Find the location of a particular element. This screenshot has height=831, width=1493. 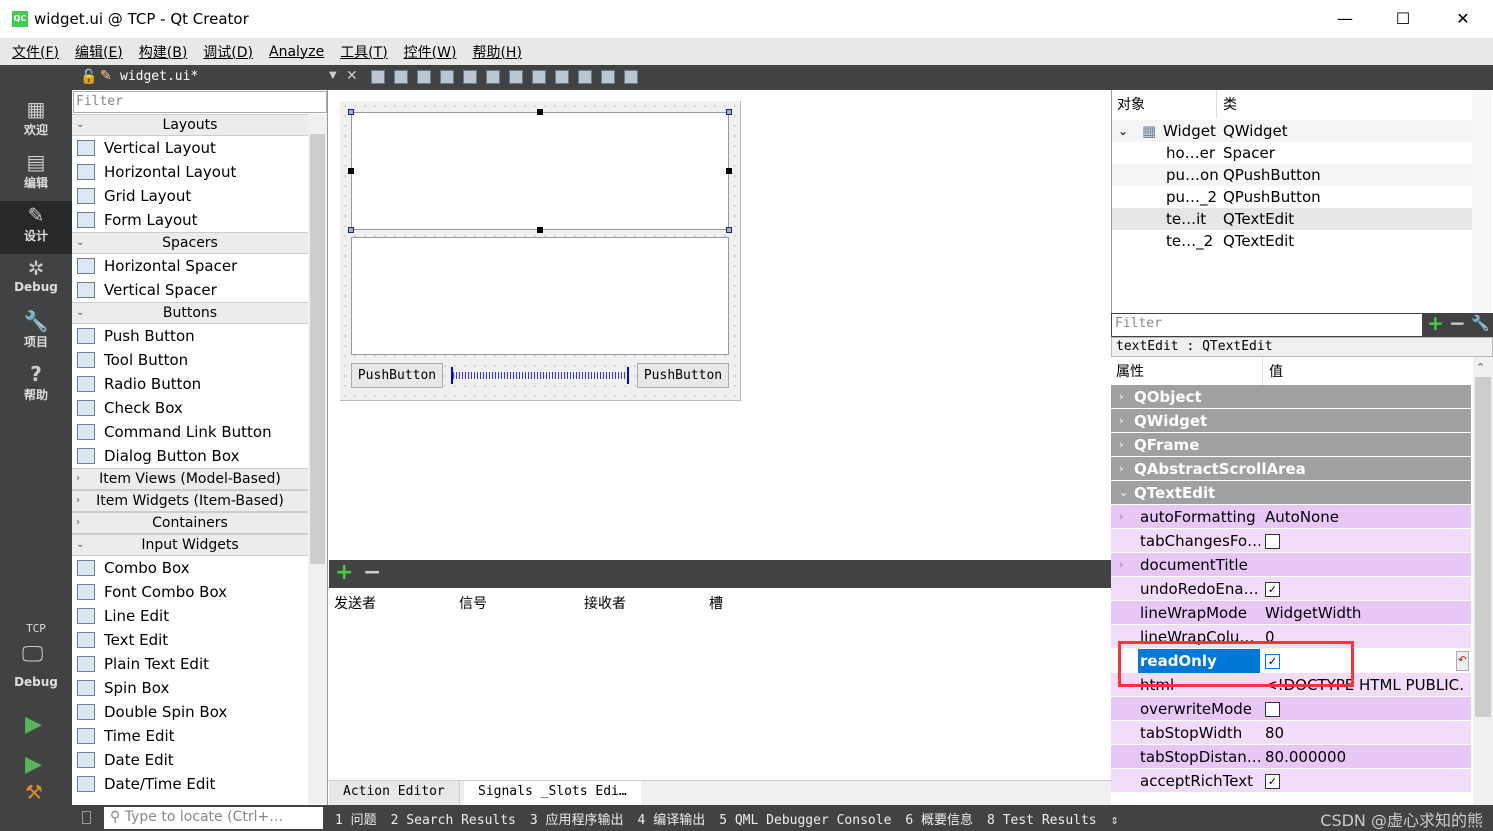

property-row: overwriteMode is located at coordinates (1291, 709).